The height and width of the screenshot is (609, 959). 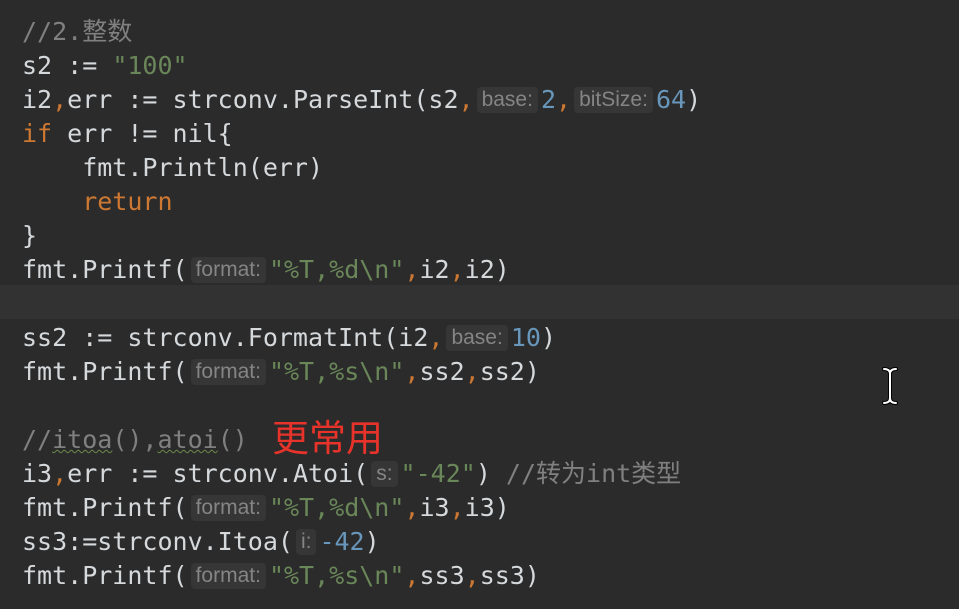 I want to click on code-line-13: //itoa(),atoi(), so click(x=135, y=440).